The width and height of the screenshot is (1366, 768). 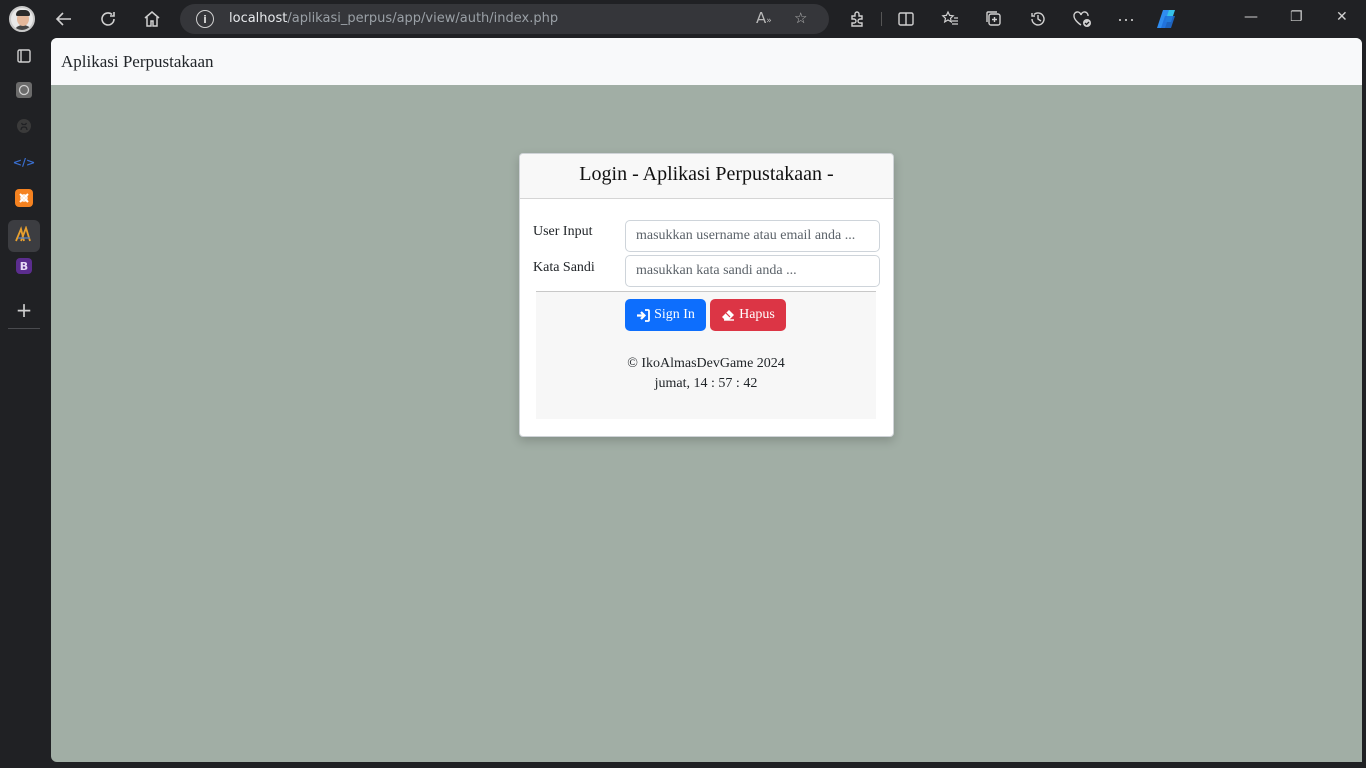 I want to click on navbar-brand: Aplikasi Perpustakaan, so click(x=137, y=62).